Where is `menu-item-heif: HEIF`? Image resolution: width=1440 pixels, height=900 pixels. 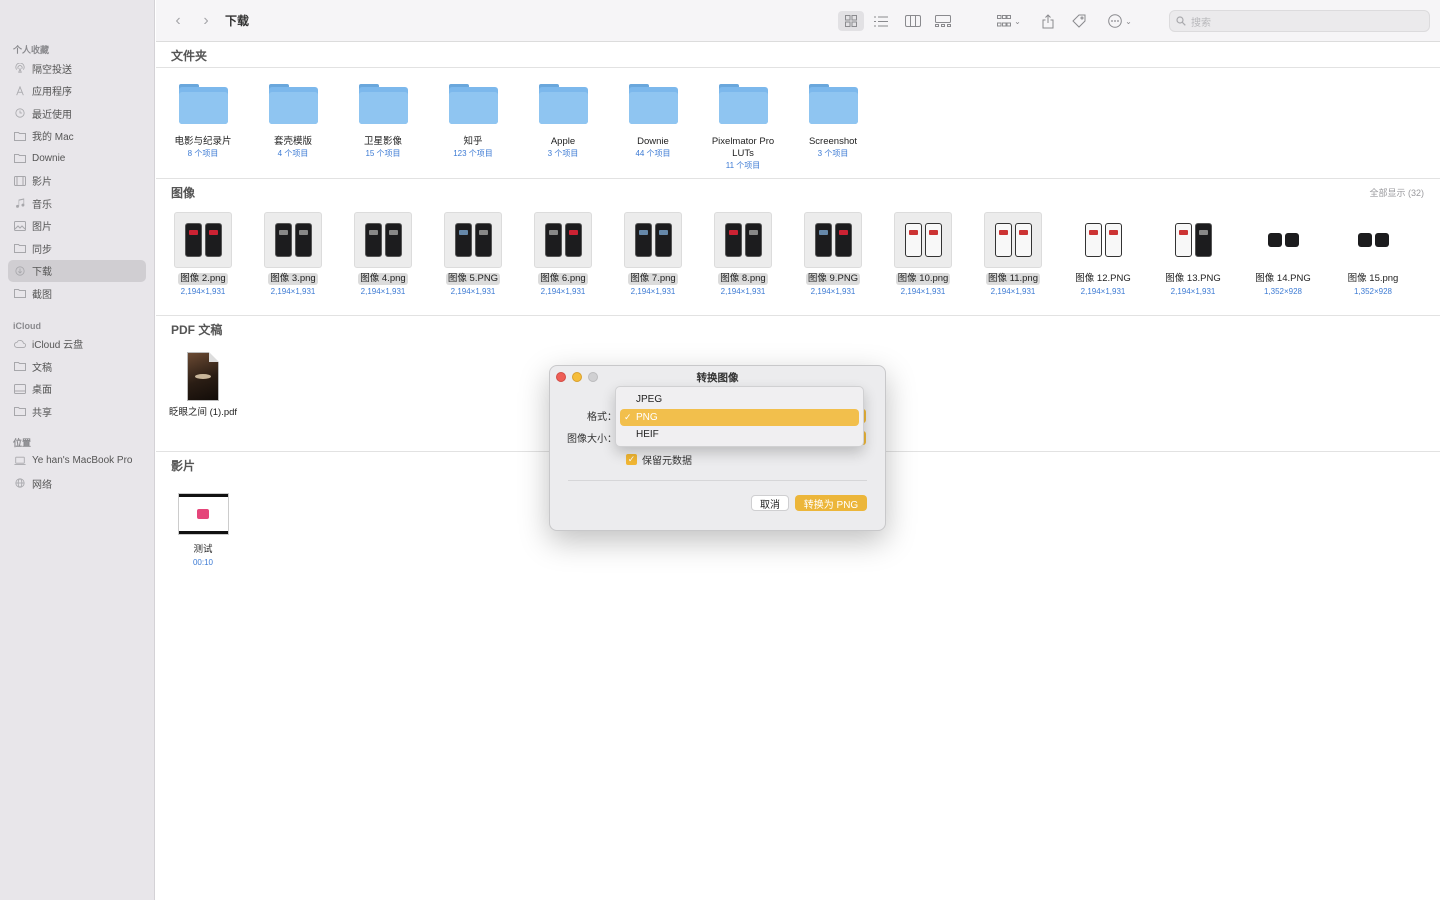
menu-item-heif: HEIF is located at coordinates (739, 434).